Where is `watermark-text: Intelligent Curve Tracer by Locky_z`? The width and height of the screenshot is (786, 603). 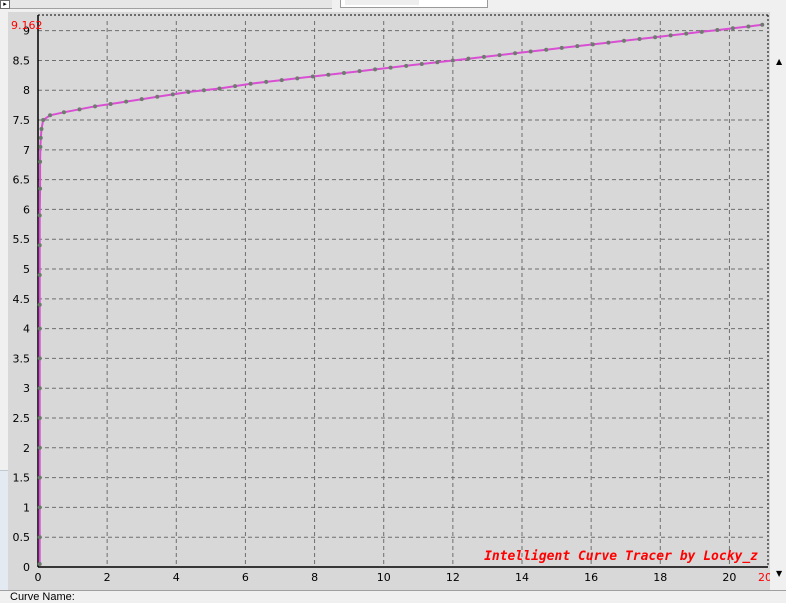 watermark-text: Intelligent Curve Tracer by Locky_z is located at coordinates (621, 556).